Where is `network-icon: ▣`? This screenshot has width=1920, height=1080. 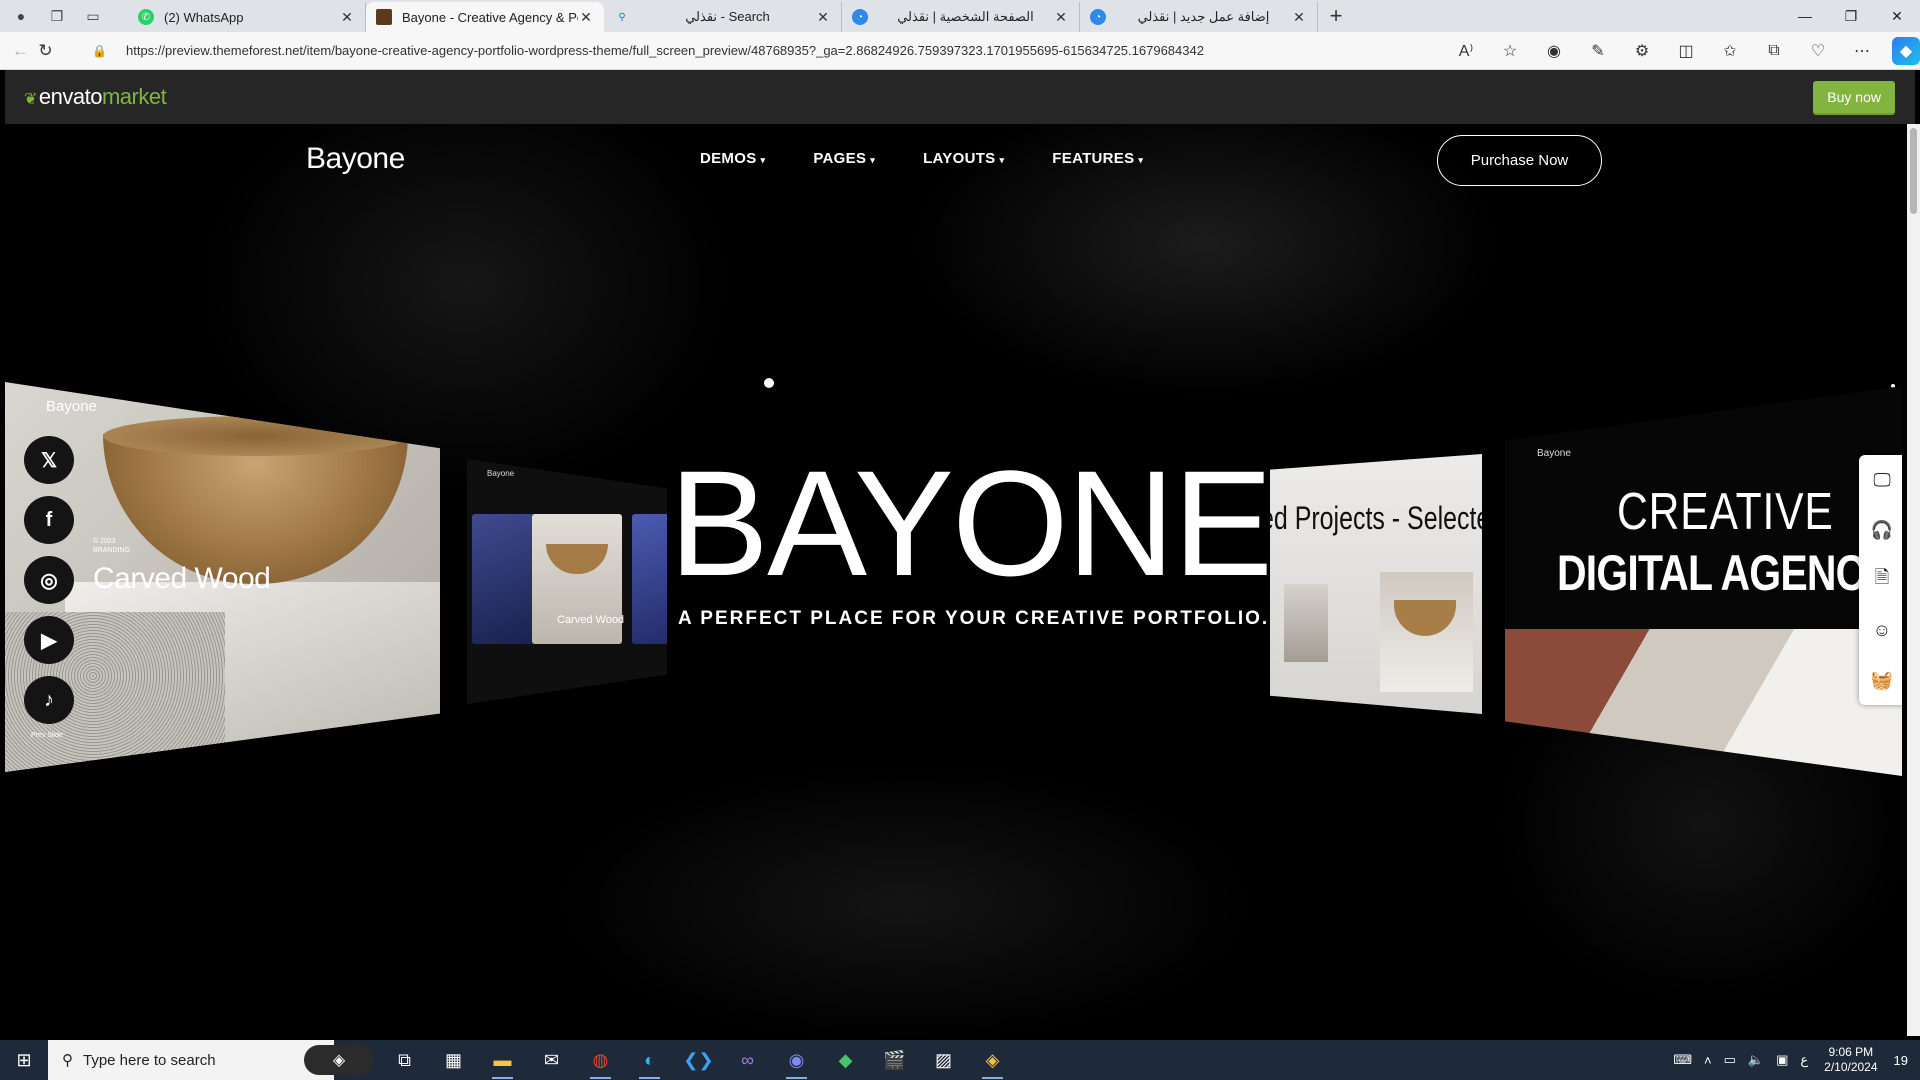
network-icon: ▣ is located at coordinates (1782, 1060).